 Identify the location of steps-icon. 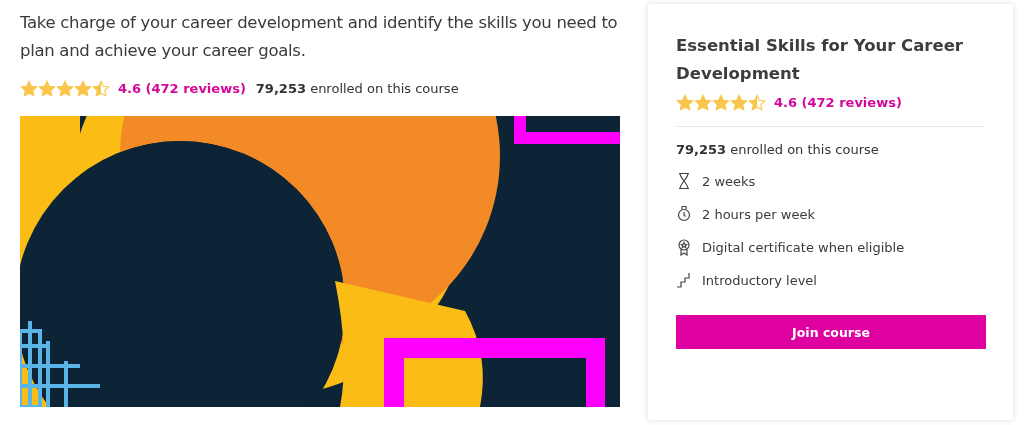
(684, 280).